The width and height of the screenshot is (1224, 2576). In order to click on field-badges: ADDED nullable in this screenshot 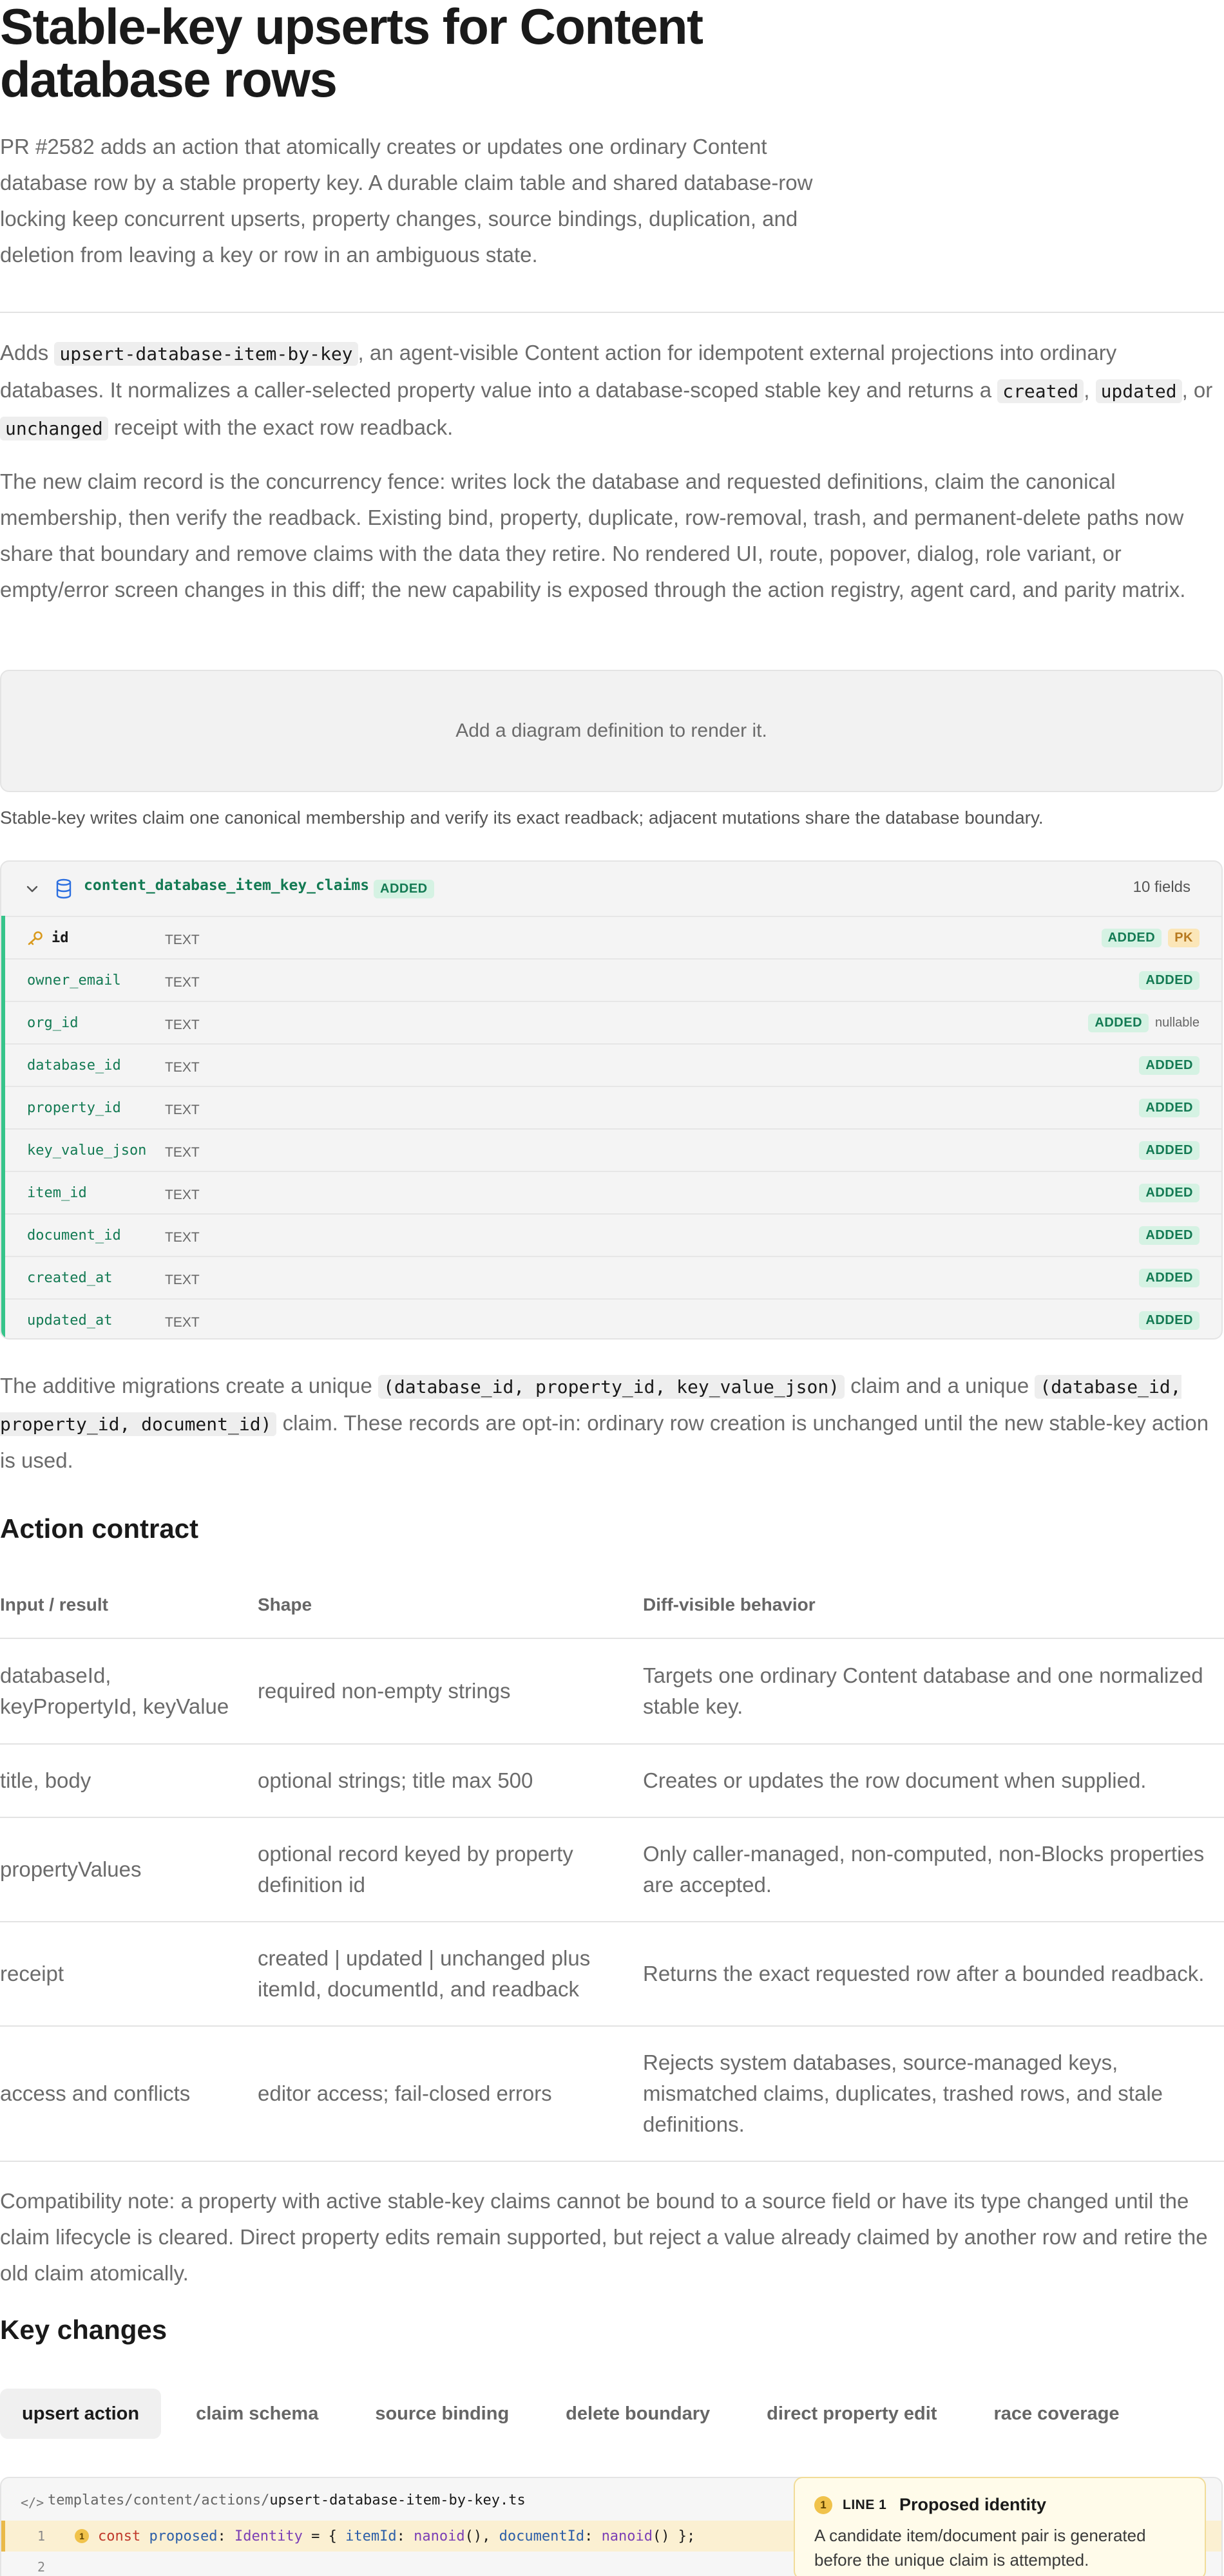, I will do `click(1144, 1023)`.